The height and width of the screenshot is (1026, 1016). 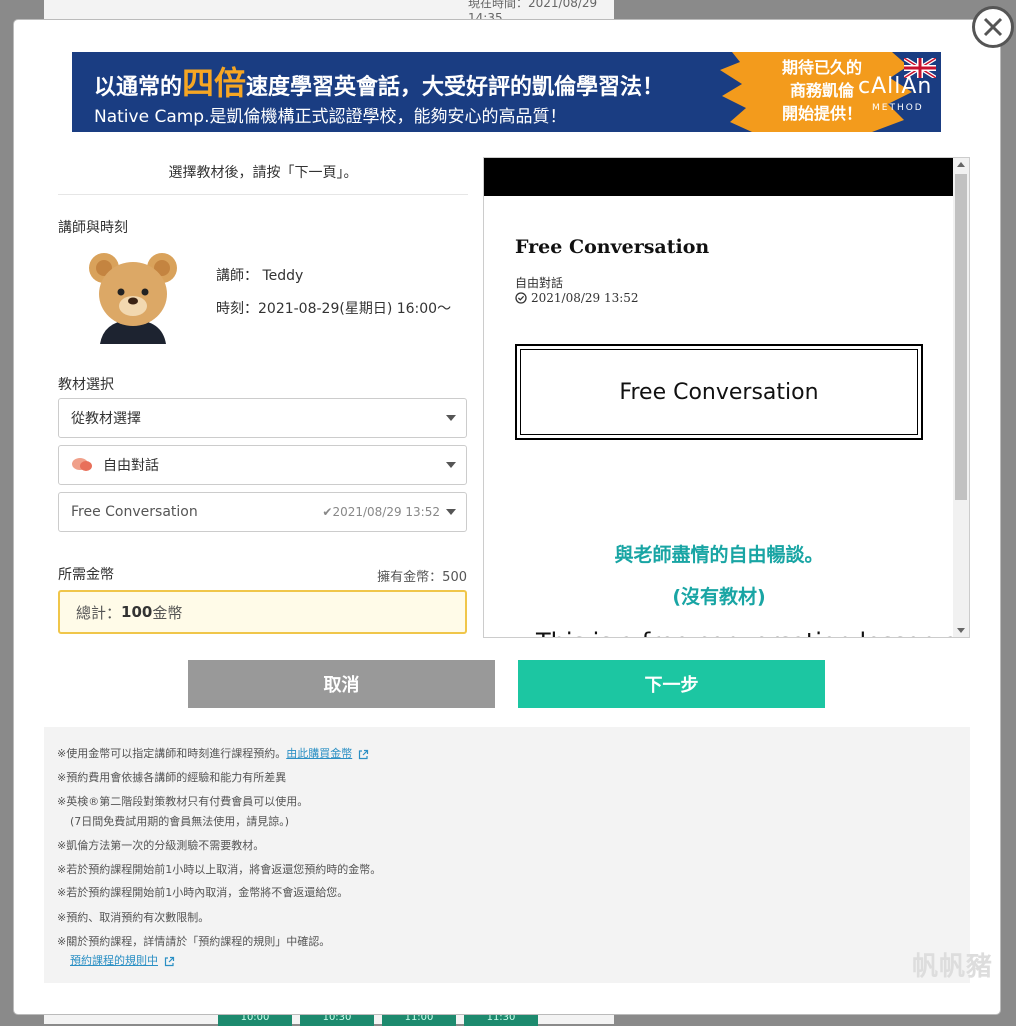 I want to click on lesson-time: 時刻：2021-08-29(星期日) 16:00～, so click(x=334, y=309).